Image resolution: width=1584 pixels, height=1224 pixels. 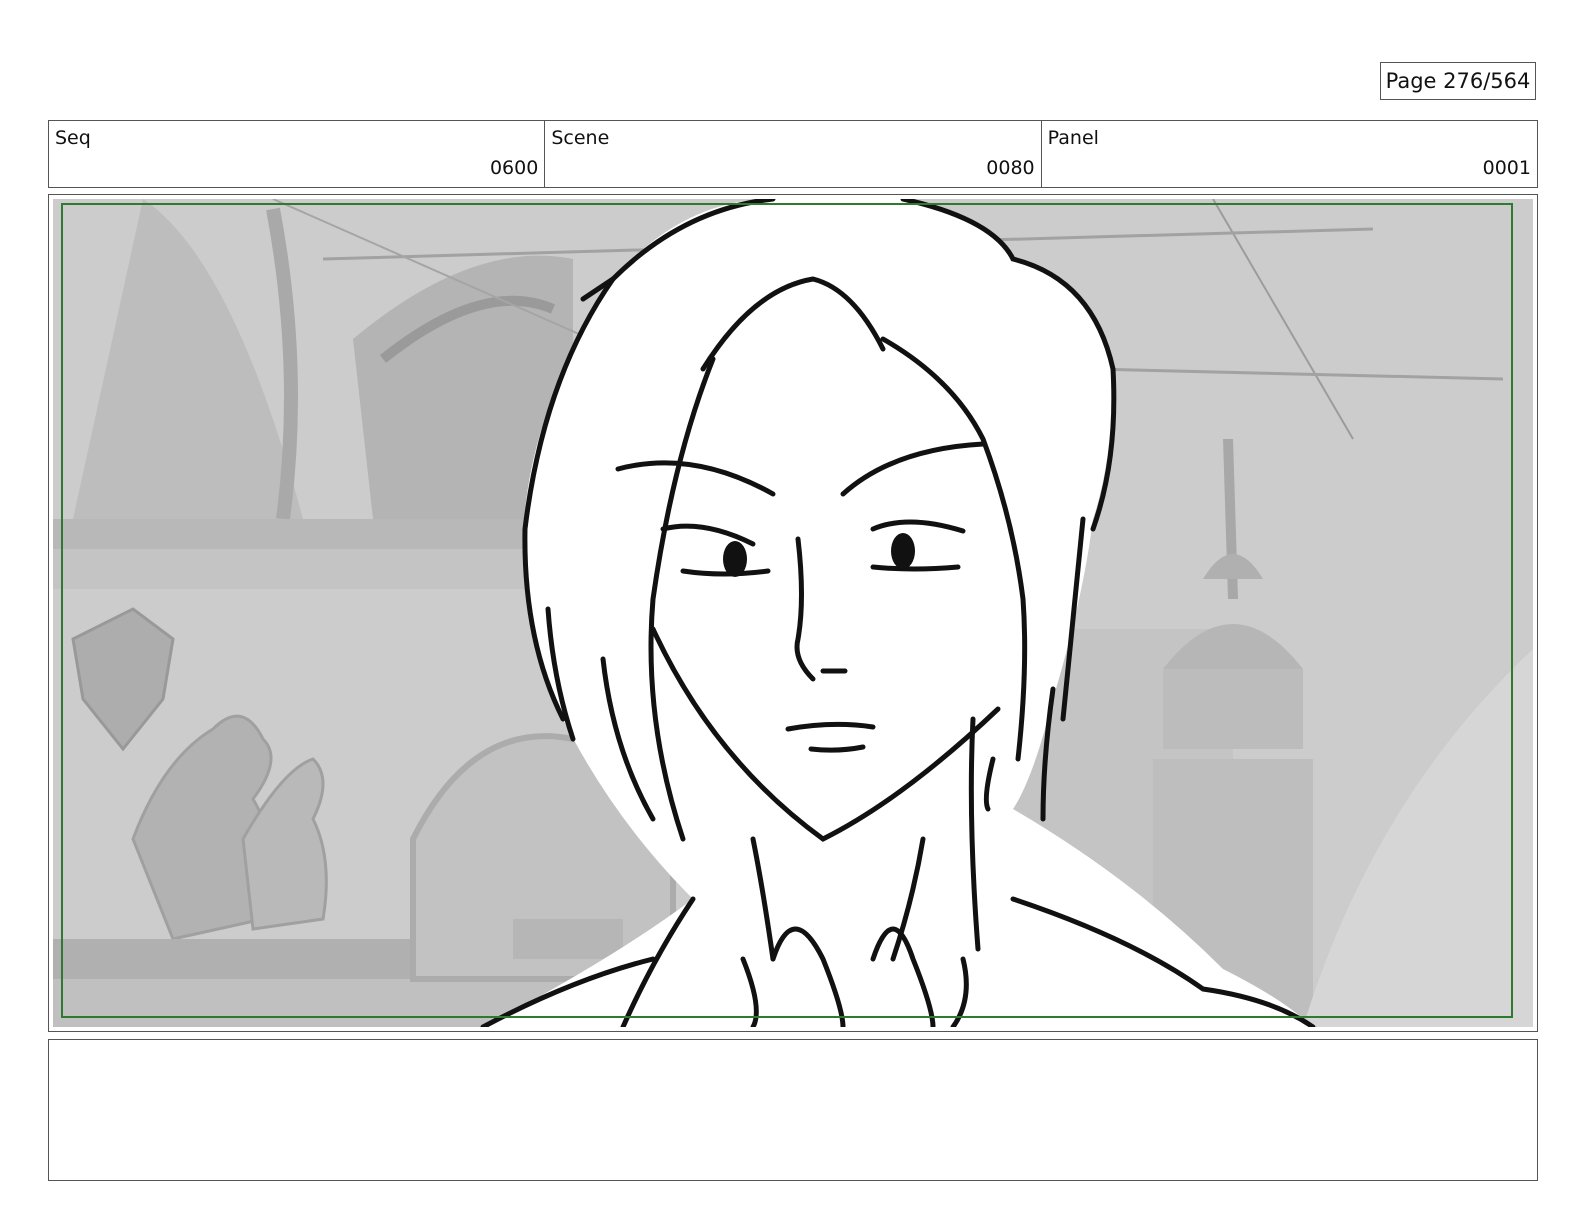 I want to click on panel-info-header: Seq 0600 Scene 0080 Panel 0001, so click(x=793, y=154).